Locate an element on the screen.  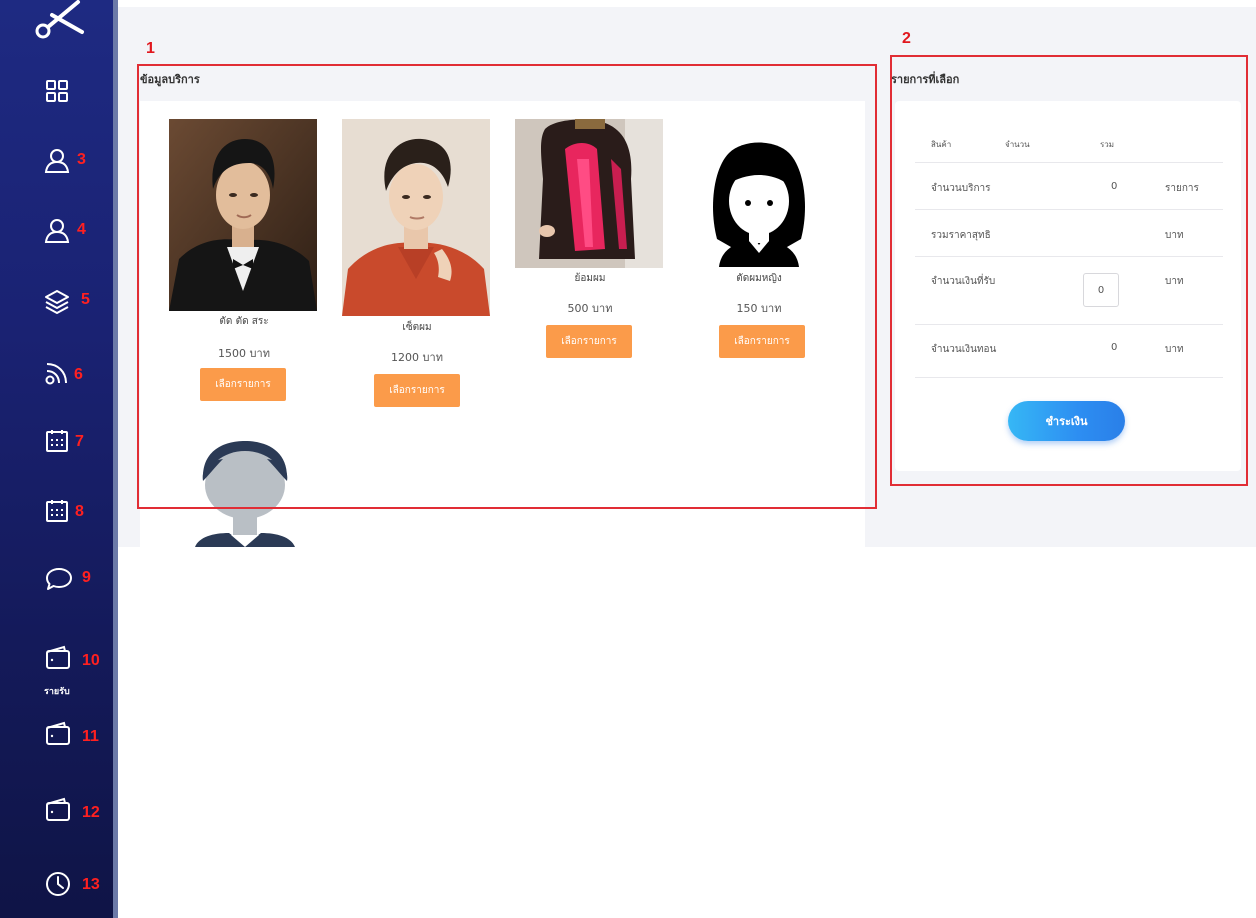
sidebar-number: 6 is located at coordinates (78, 374).